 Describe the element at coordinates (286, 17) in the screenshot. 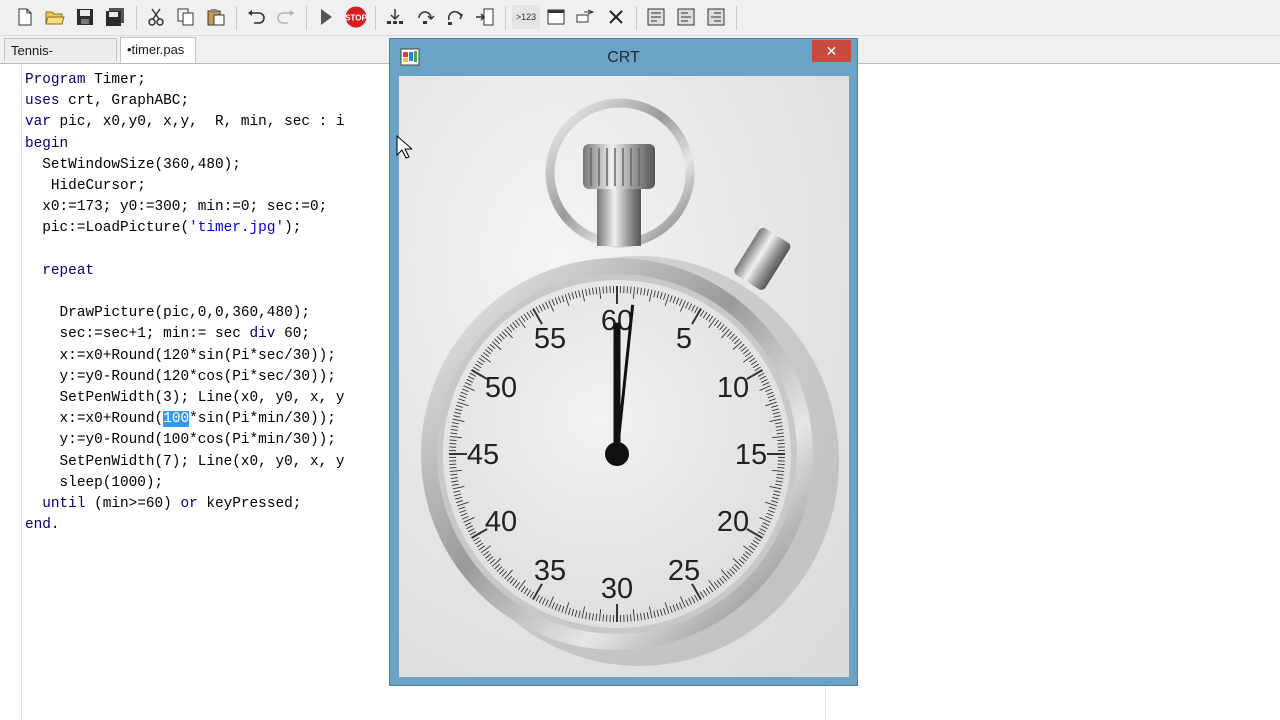

I see `redo-icon` at that location.